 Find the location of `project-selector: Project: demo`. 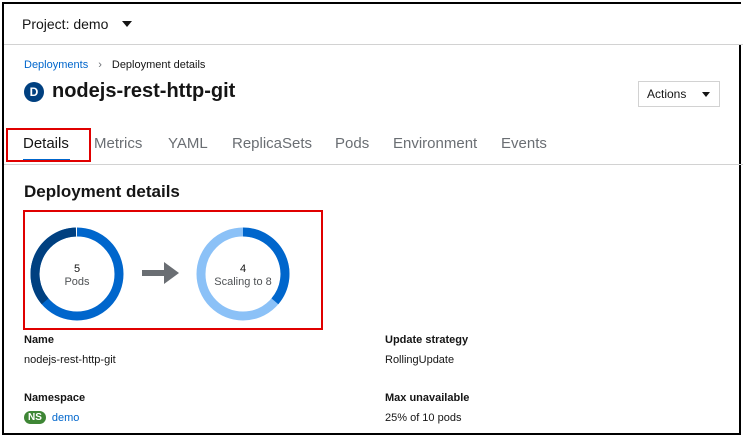

project-selector: Project: demo is located at coordinates (77, 24).